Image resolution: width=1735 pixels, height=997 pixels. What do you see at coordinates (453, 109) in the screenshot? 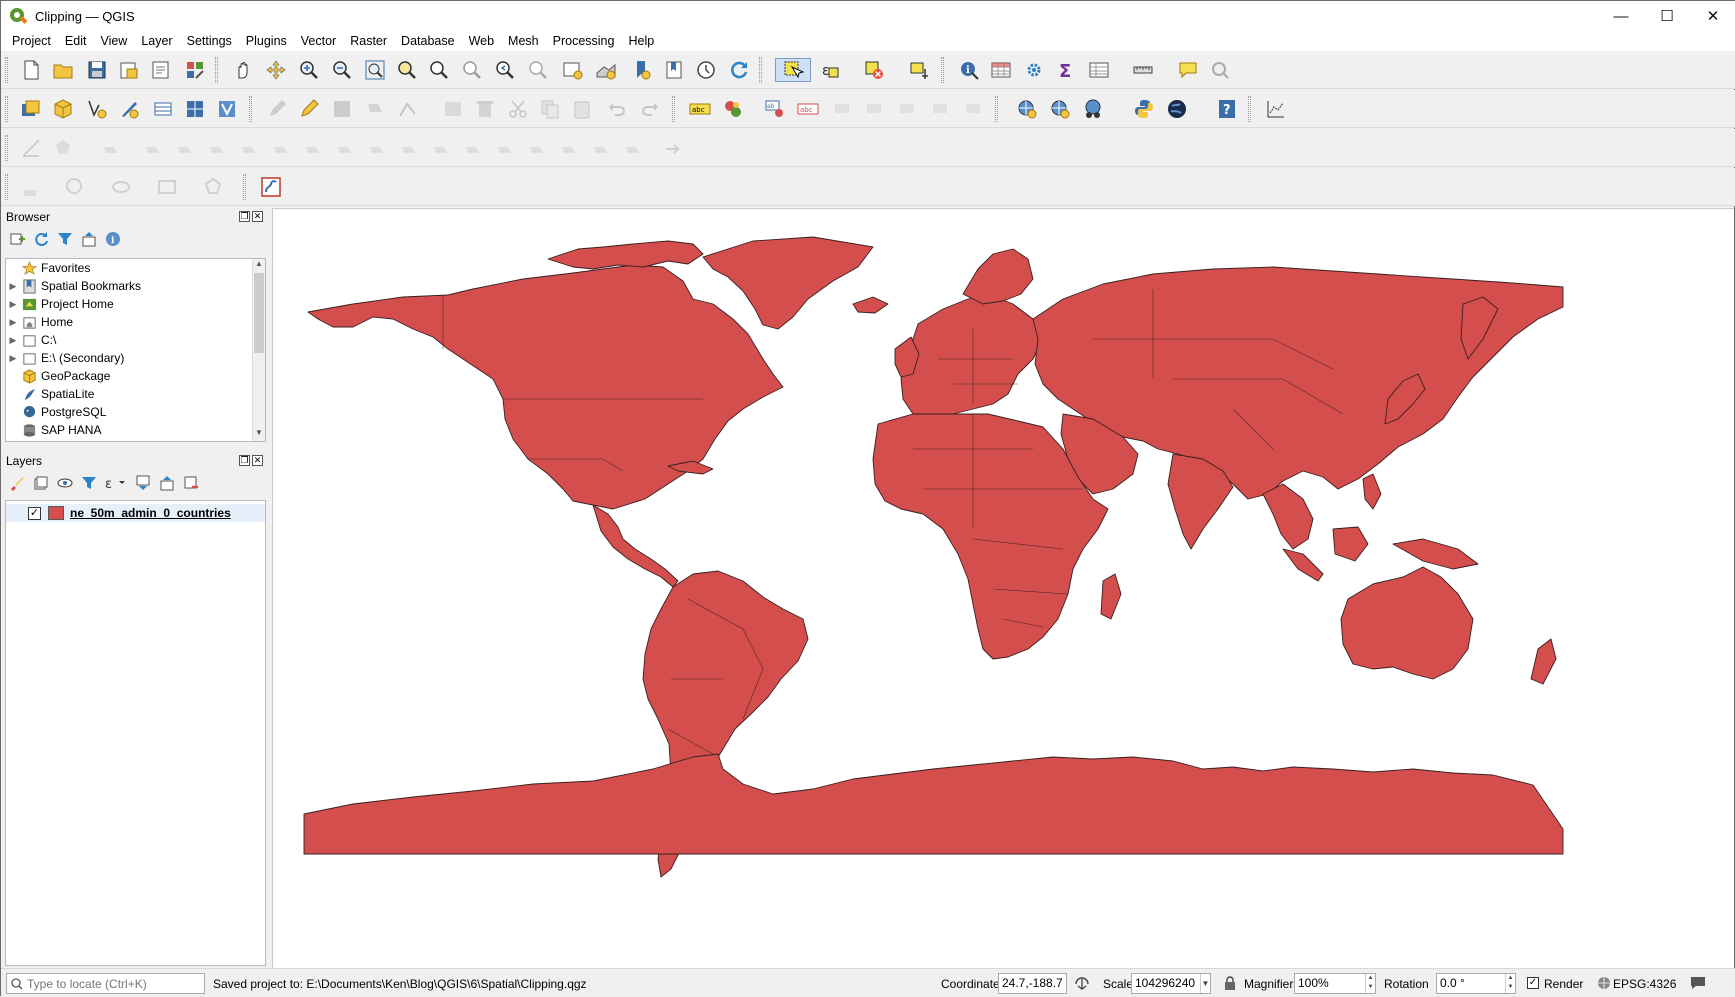
I see `modify-attributes-button` at bounding box center [453, 109].